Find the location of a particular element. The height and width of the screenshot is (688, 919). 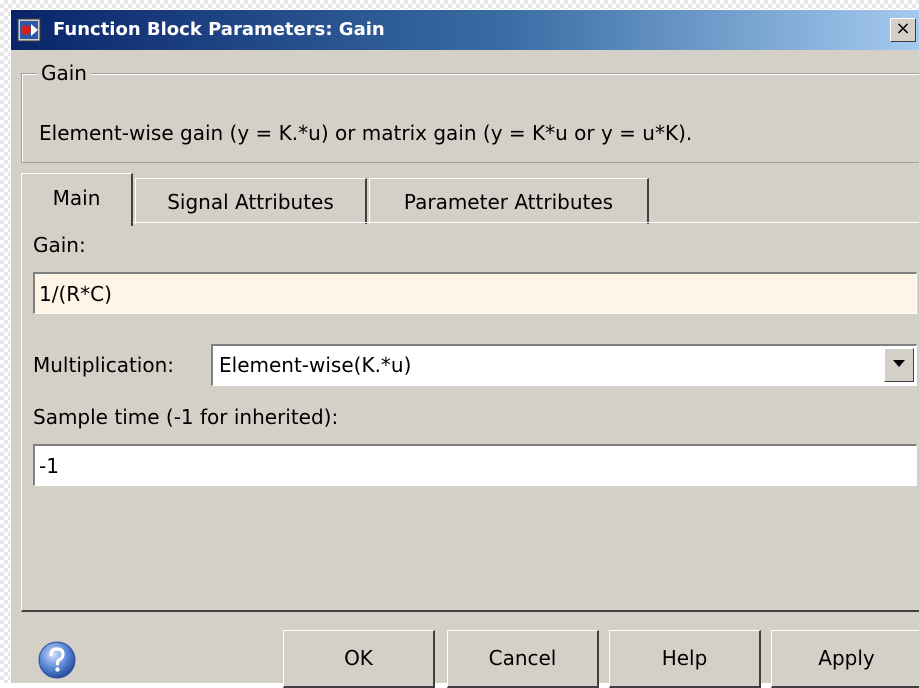

multiplication-dropdown: Element-wise(K.*u) is located at coordinates (564, 365).